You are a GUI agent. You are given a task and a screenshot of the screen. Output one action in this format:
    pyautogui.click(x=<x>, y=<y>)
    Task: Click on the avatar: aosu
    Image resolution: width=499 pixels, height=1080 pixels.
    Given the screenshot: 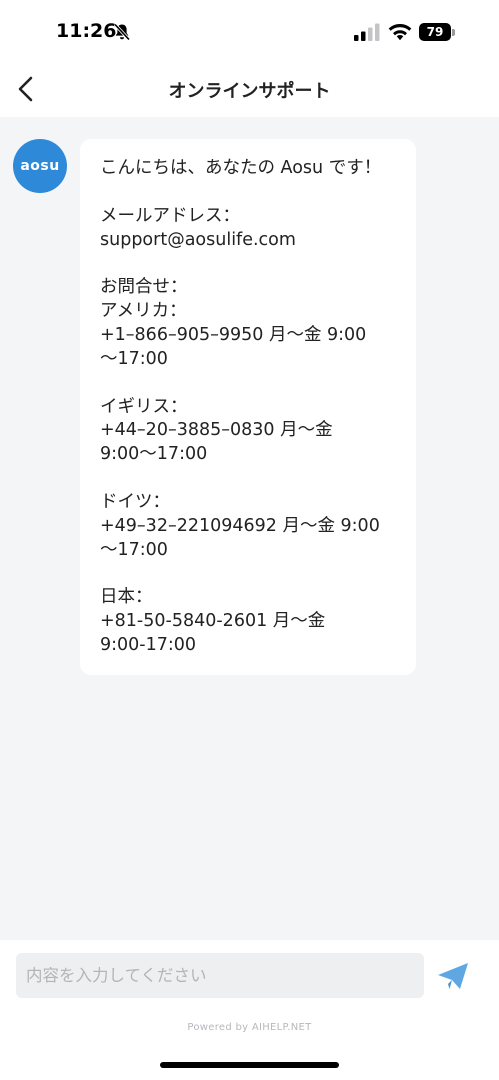 What is the action you would take?
    pyautogui.click(x=40, y=166)
    